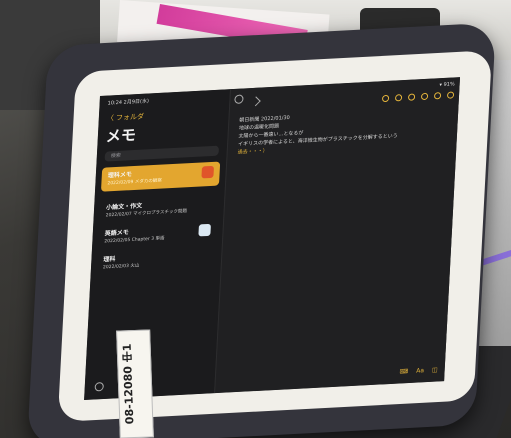  What do you see at coordinates (121, 267) in the screenshot?
I see `note-subtitle: 2022/02/03 火山` at bounding box center [121, 267].